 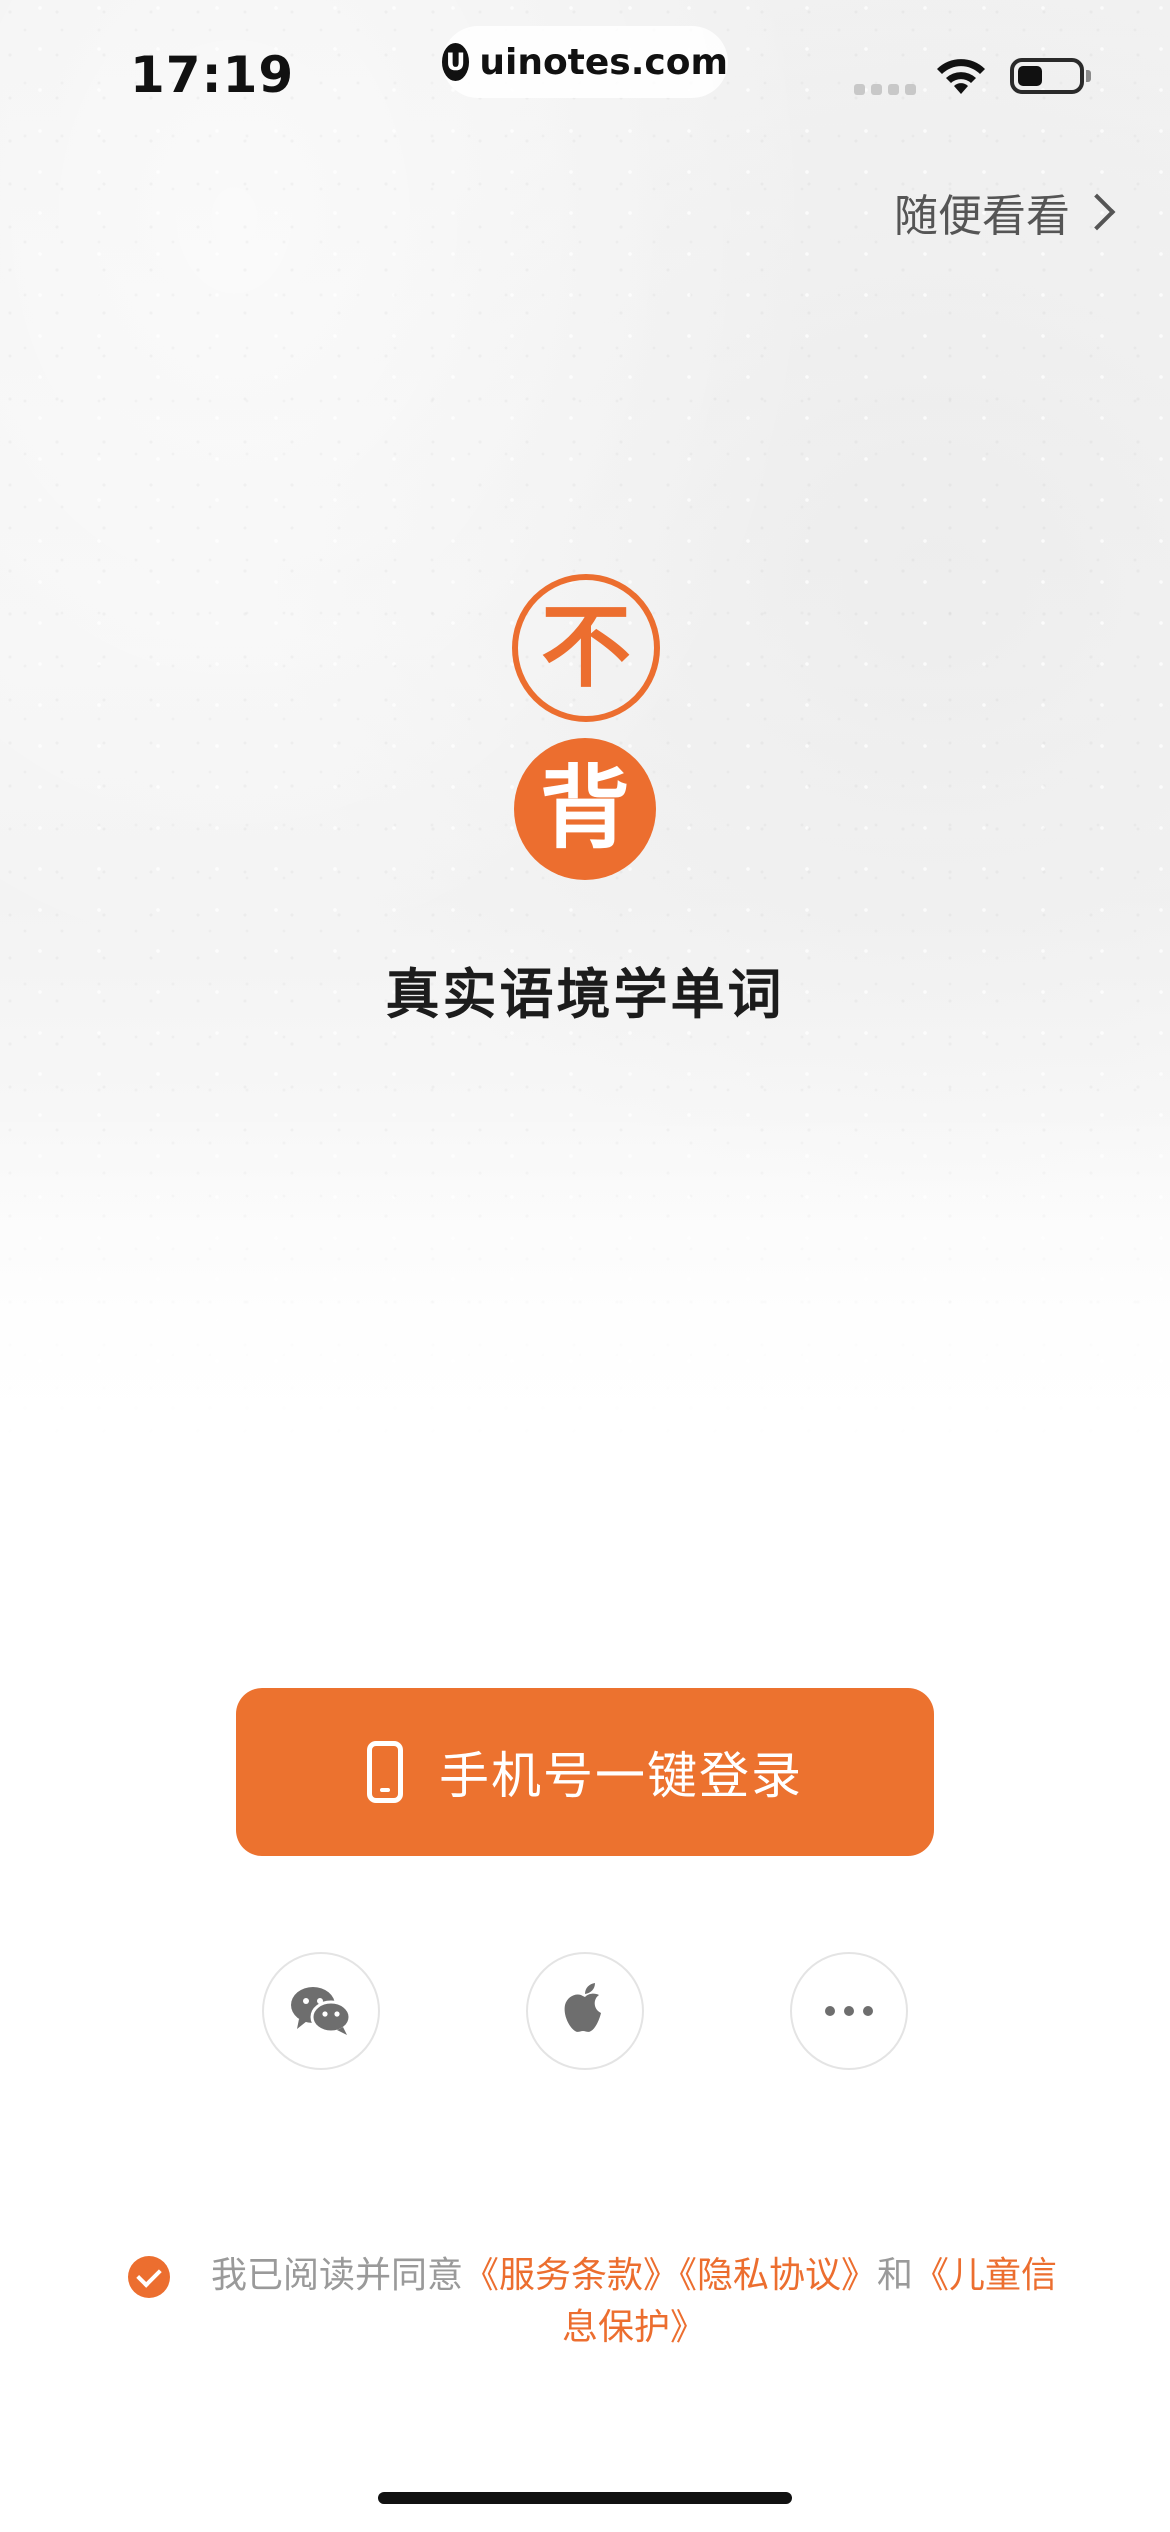 What do you see at coordinates (336, 2275) in the screenshot?
I see `agreement-prefix: 我已阅读并同意` at bounding box center [336, 2275].